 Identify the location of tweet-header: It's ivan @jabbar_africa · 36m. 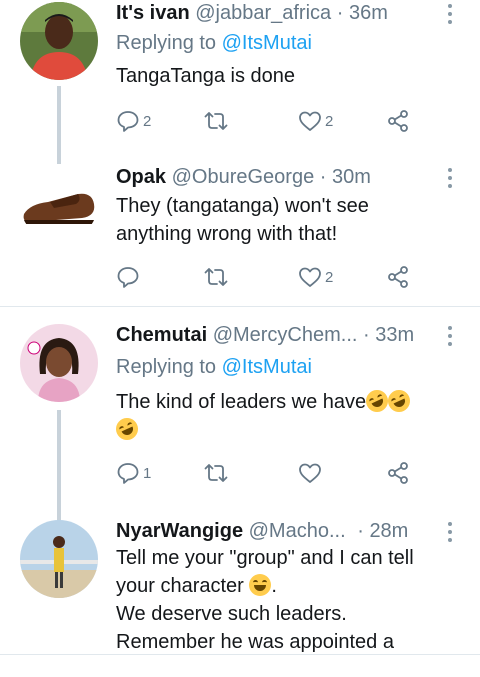
(252, 13).